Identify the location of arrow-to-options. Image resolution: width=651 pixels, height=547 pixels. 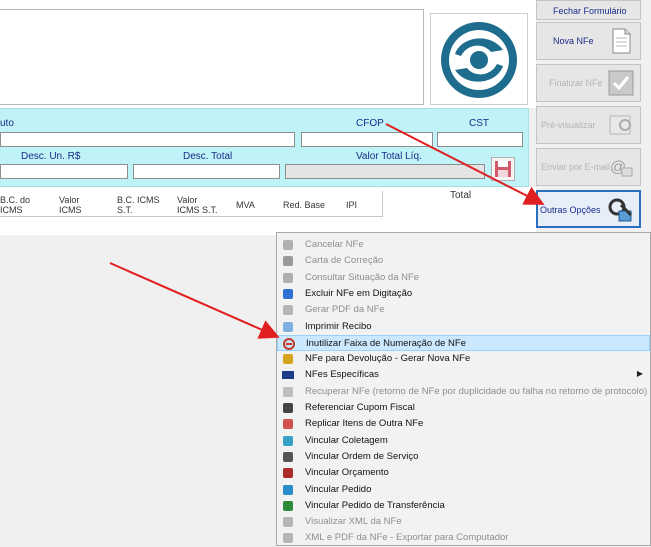
(465, 164).